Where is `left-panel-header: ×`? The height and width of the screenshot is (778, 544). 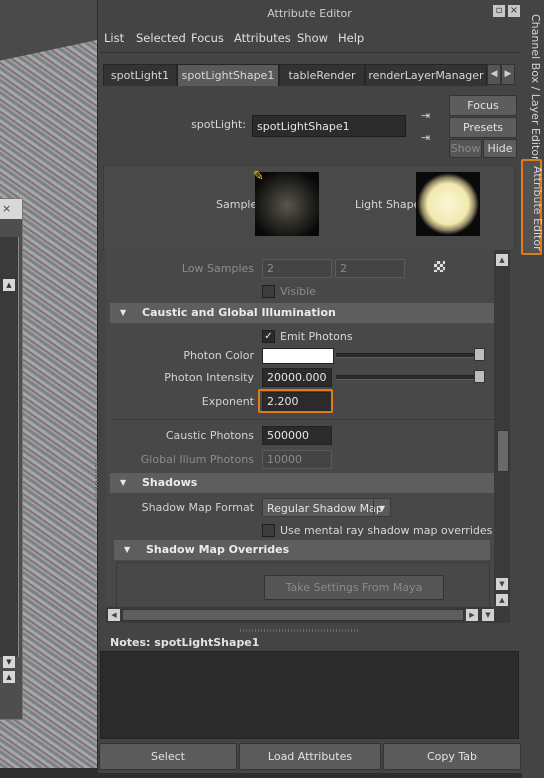 left-panel-header: × is located at coordinates (11, 209).